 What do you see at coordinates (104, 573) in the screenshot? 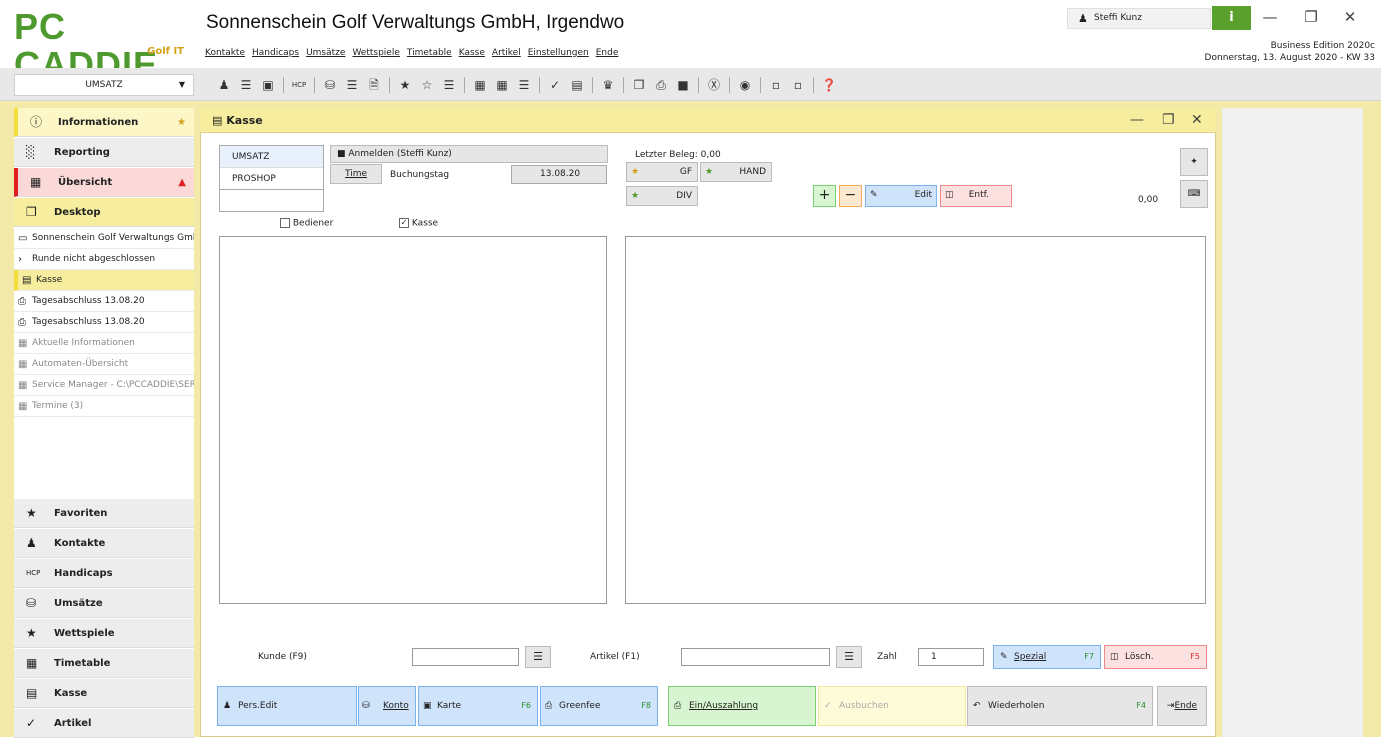
I see `sidebar-item-handicaps: HCP Handicaps` at bounding box center [104, 573].